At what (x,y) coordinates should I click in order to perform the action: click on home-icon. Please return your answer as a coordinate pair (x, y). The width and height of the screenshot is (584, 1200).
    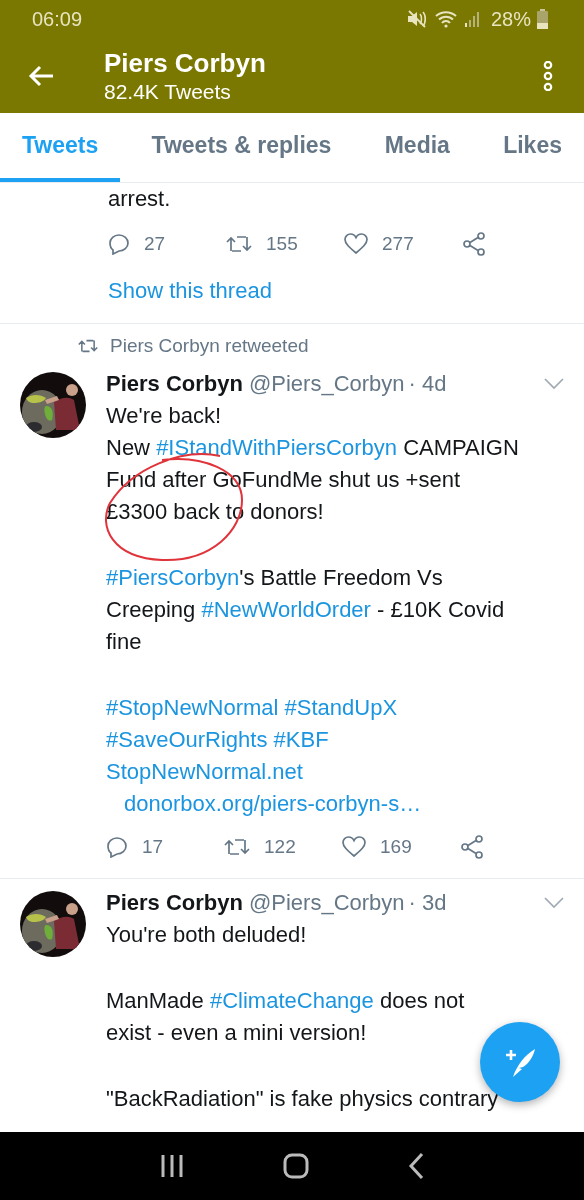
    Looking at the image, I should click on (296, 1166).